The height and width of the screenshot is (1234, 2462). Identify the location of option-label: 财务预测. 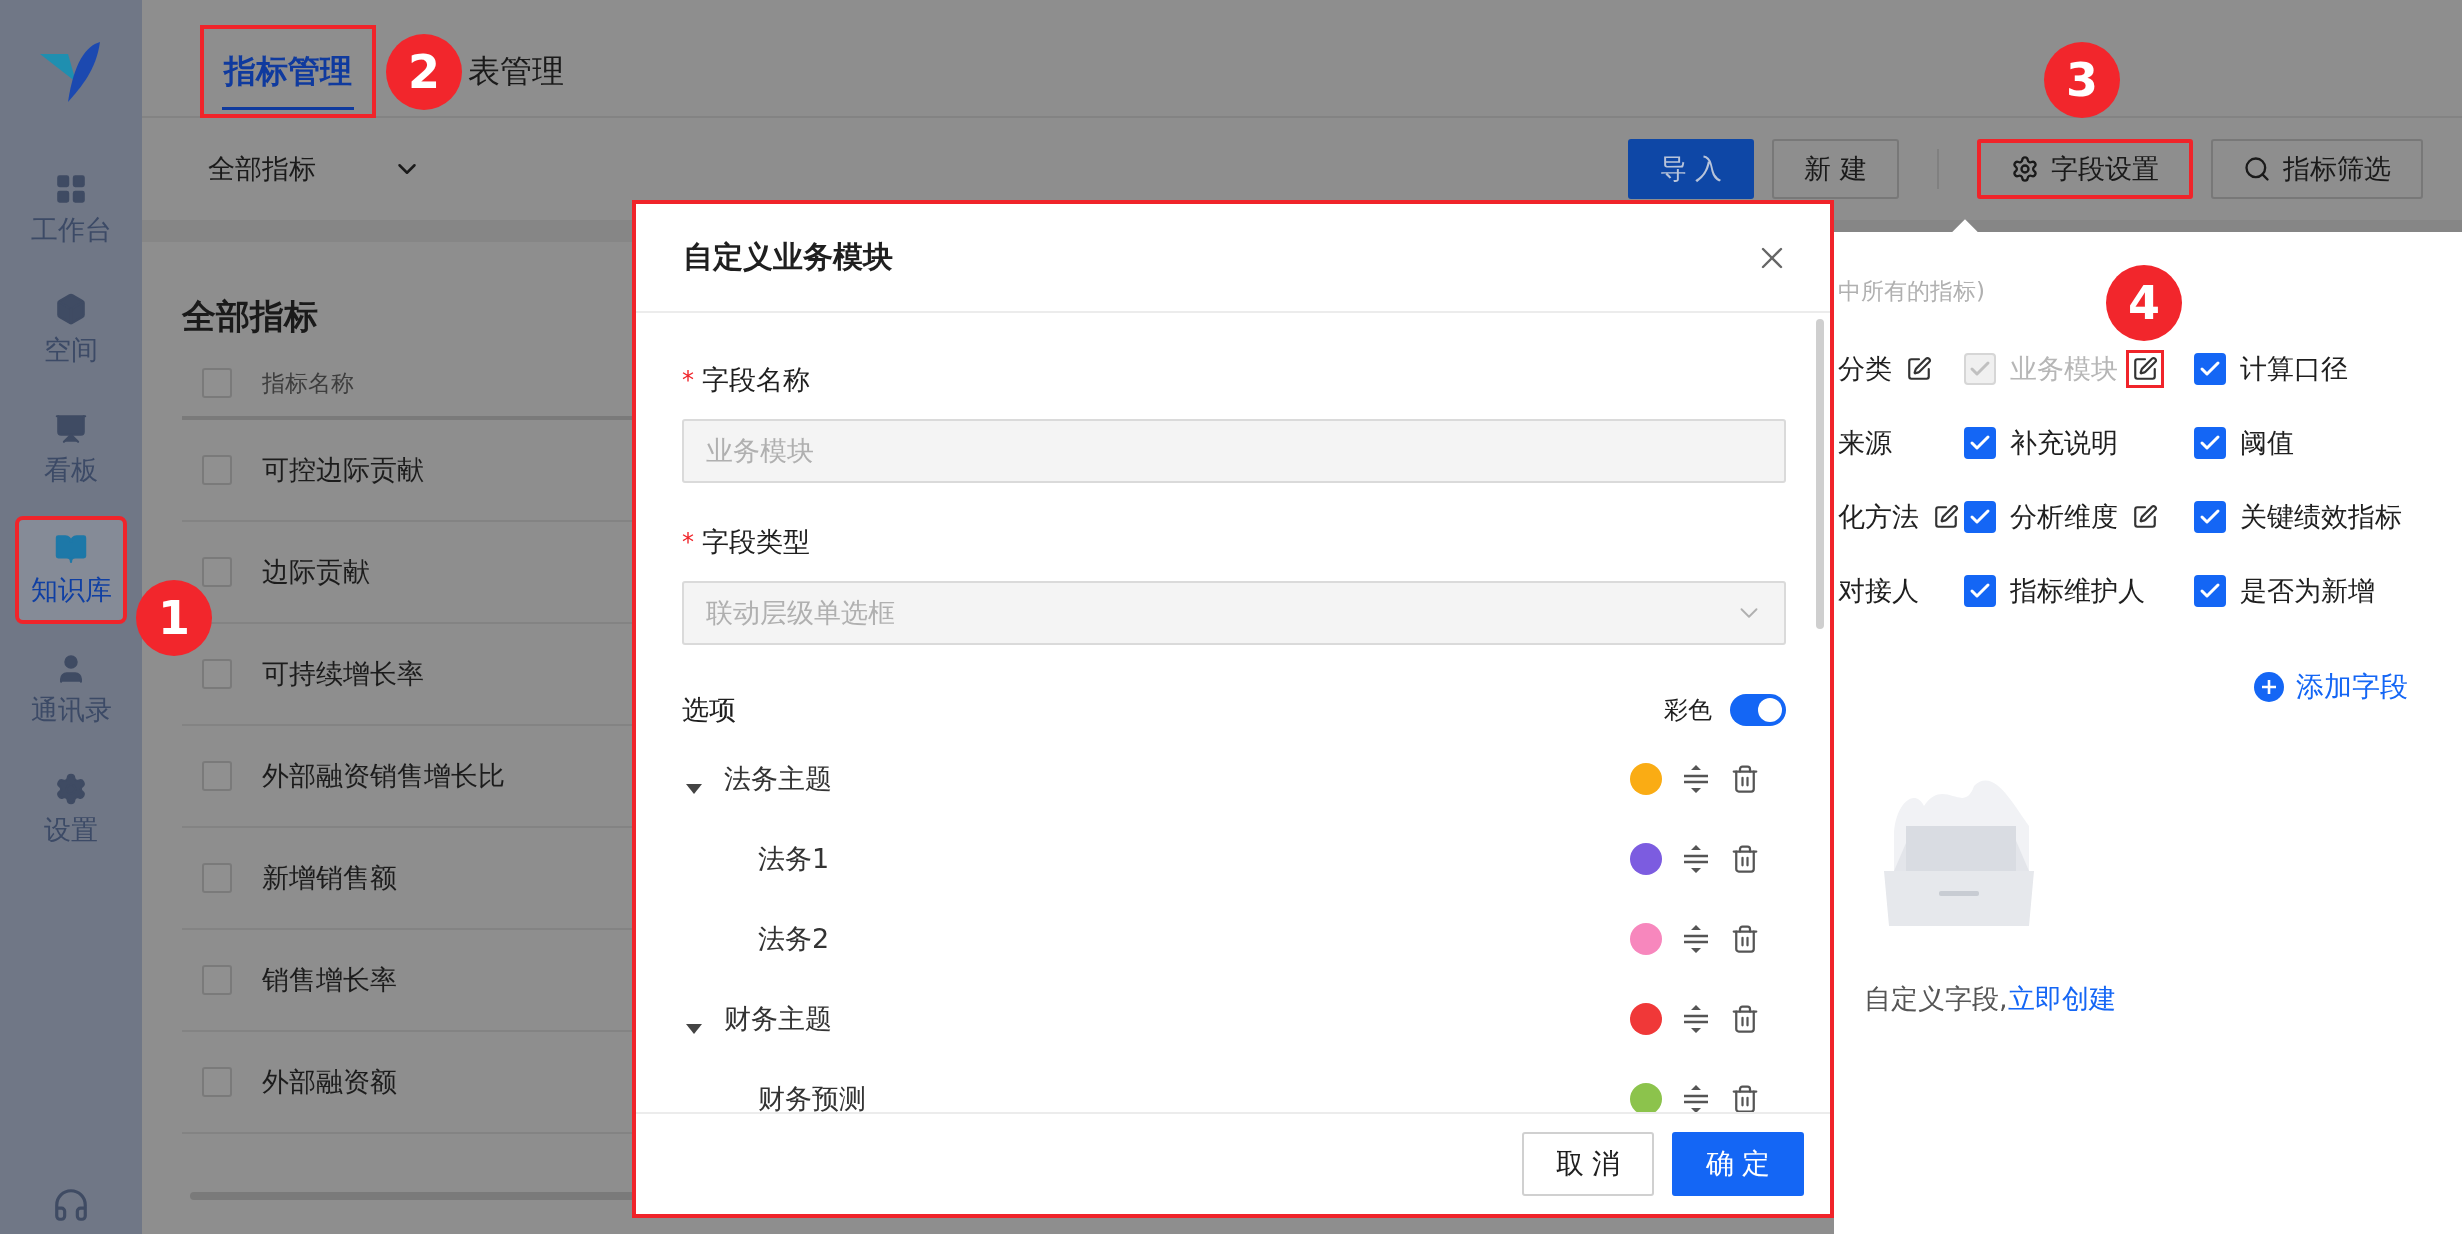
(812, 1097).